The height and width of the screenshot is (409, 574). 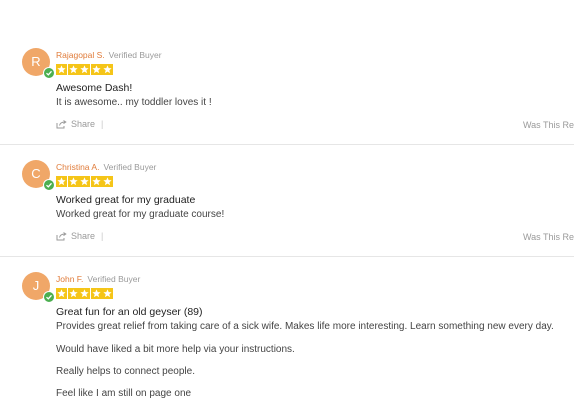 I want to click on review-meta: Christina A. Verified Buyer, so click(x=106, y=167).